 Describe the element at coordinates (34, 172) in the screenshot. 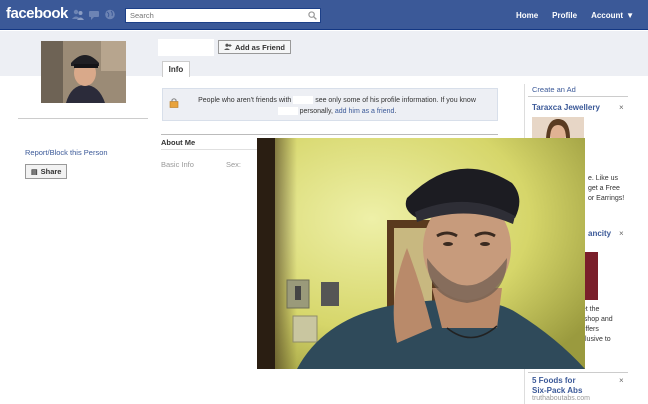

I see `share-icon: ▤` at that location.